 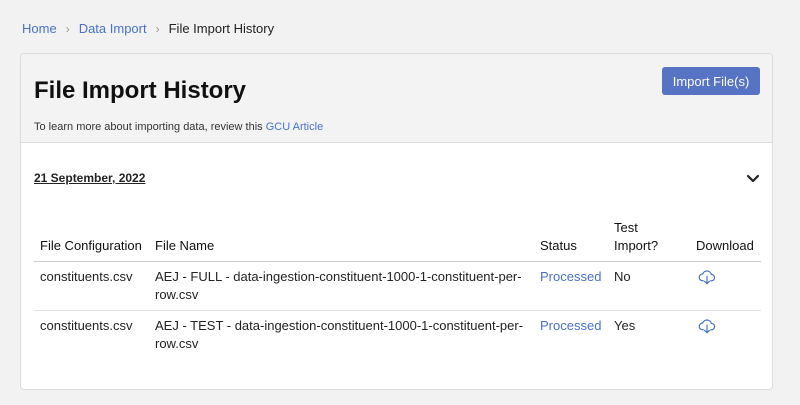 What do you see at coordinates (622, 276) in the screenshot?
I see `cell-test-import: No` at bounding box center [622, 276].